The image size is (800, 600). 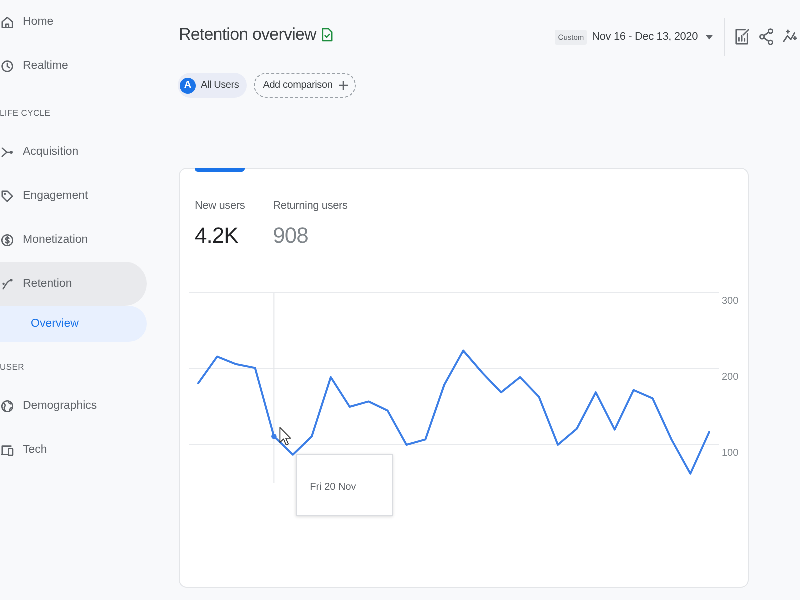 I want to click on nav-item: Retention, so click(x=73, y=284).